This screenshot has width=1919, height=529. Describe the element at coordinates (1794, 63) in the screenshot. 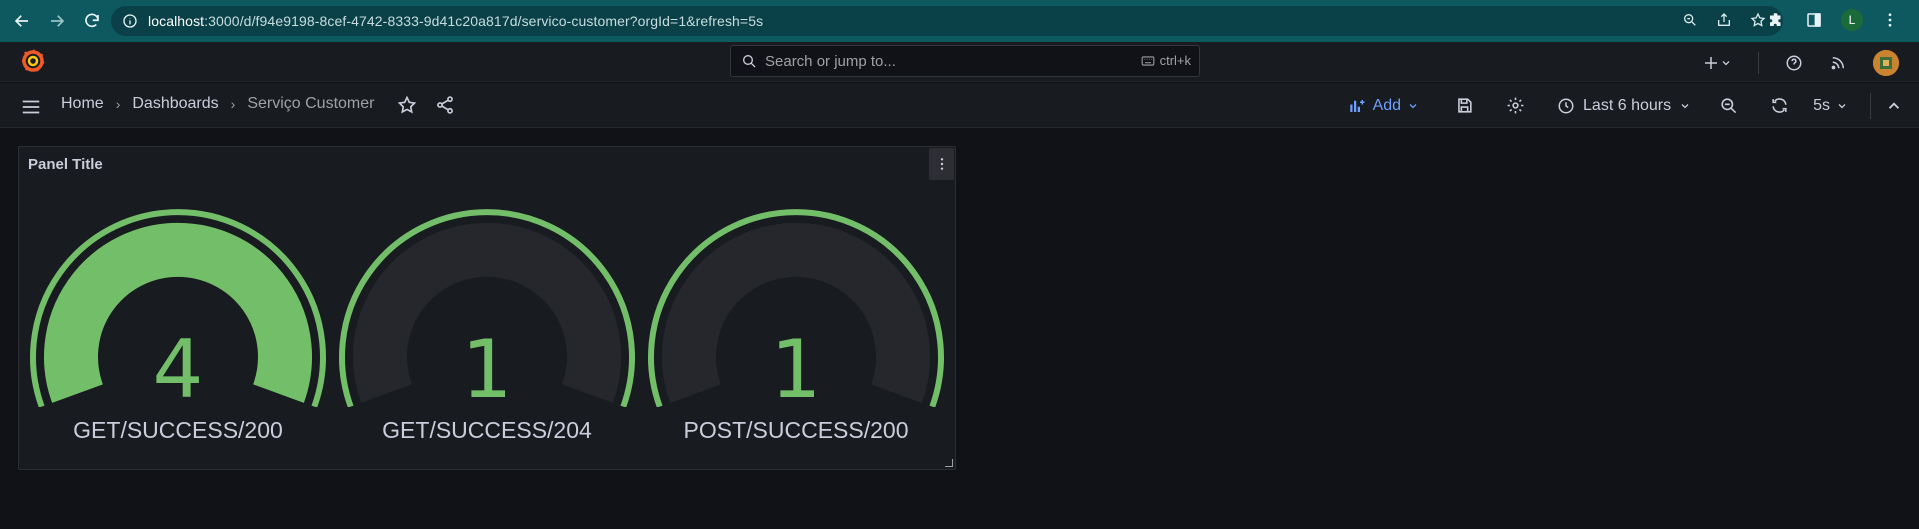

I see `help-icon` at that location.